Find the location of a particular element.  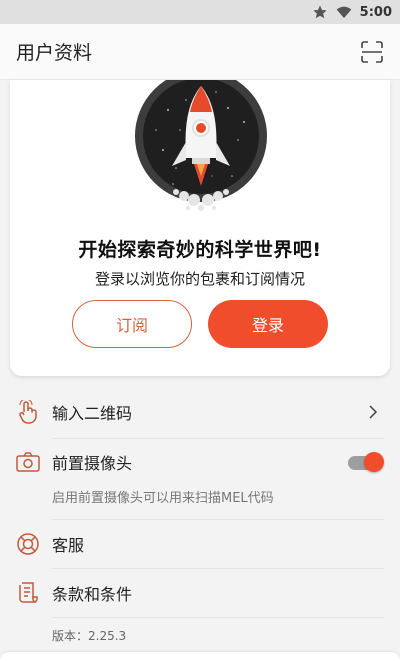

scan-button is located at coordinates (372, 52).